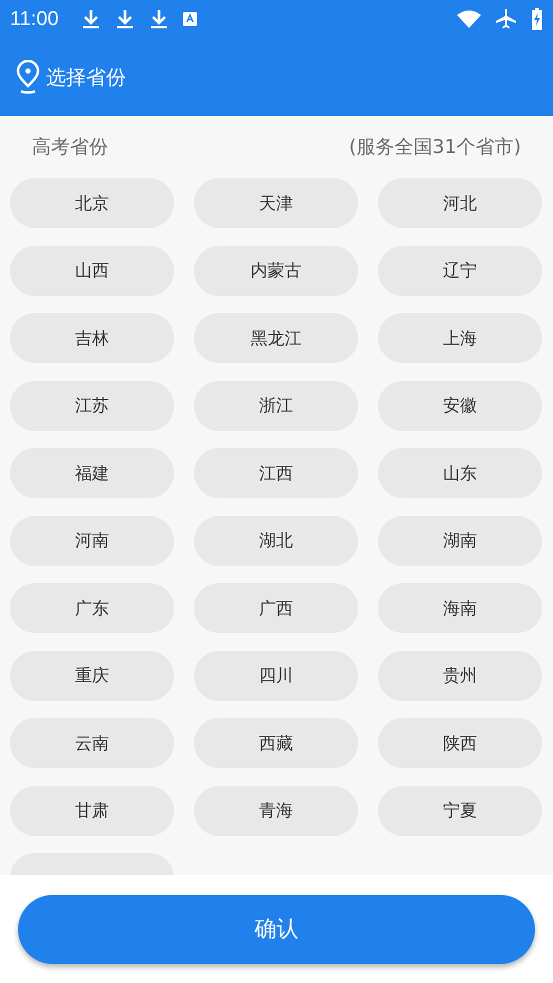 This screenshot has height=983, width=553. What do you see at coordinates (92, 811) in the screenshot?
I see `province-chip: 甘肃` at bounding box center [92, 811].